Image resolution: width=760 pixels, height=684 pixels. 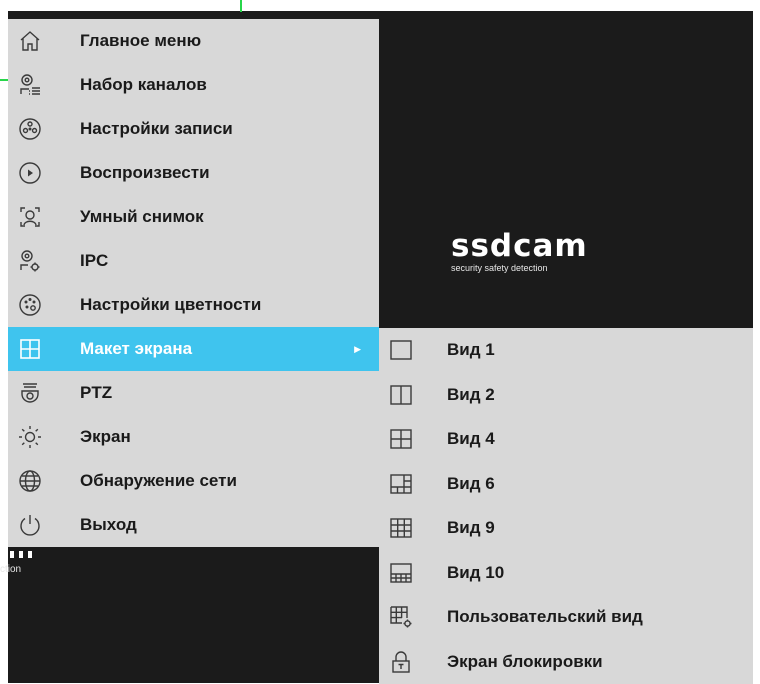 What do you see at coordinates (566, 484) in the screenshot?
I see `submenu-item-view-6: Вид 6` at bounding box center [566, 484].